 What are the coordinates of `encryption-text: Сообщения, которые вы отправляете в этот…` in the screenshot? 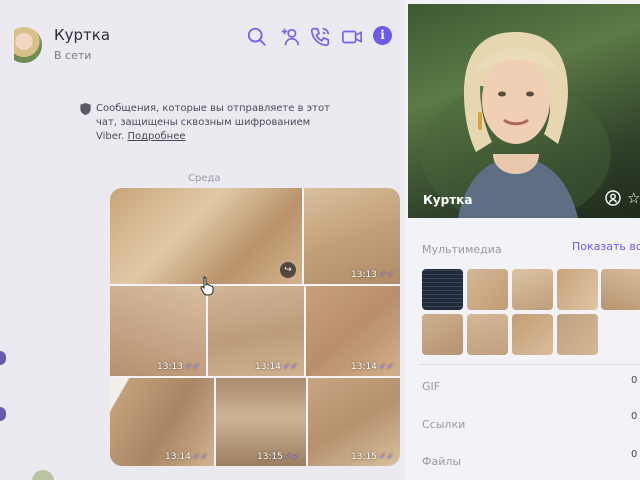 It's located at (213, 122).